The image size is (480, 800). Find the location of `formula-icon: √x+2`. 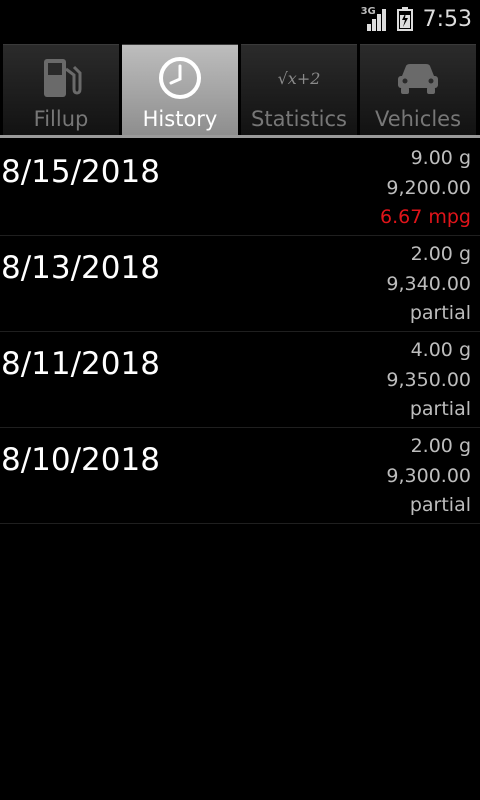

formula-icon: √x+2 is located at coordinates (299, 78).